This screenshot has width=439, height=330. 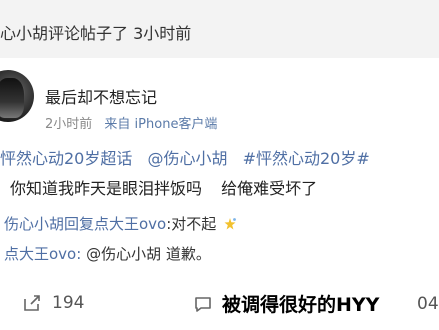 What do you see at coordinates (301, 305) in the screenshot?
I see `watermark-text: 被调得很好的HYY` at bounding box center [301, 305].